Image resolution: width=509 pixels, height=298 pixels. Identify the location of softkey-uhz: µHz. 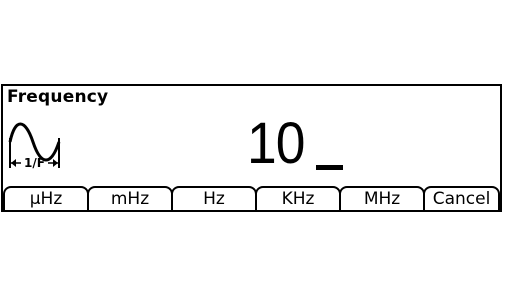
(46, 198).